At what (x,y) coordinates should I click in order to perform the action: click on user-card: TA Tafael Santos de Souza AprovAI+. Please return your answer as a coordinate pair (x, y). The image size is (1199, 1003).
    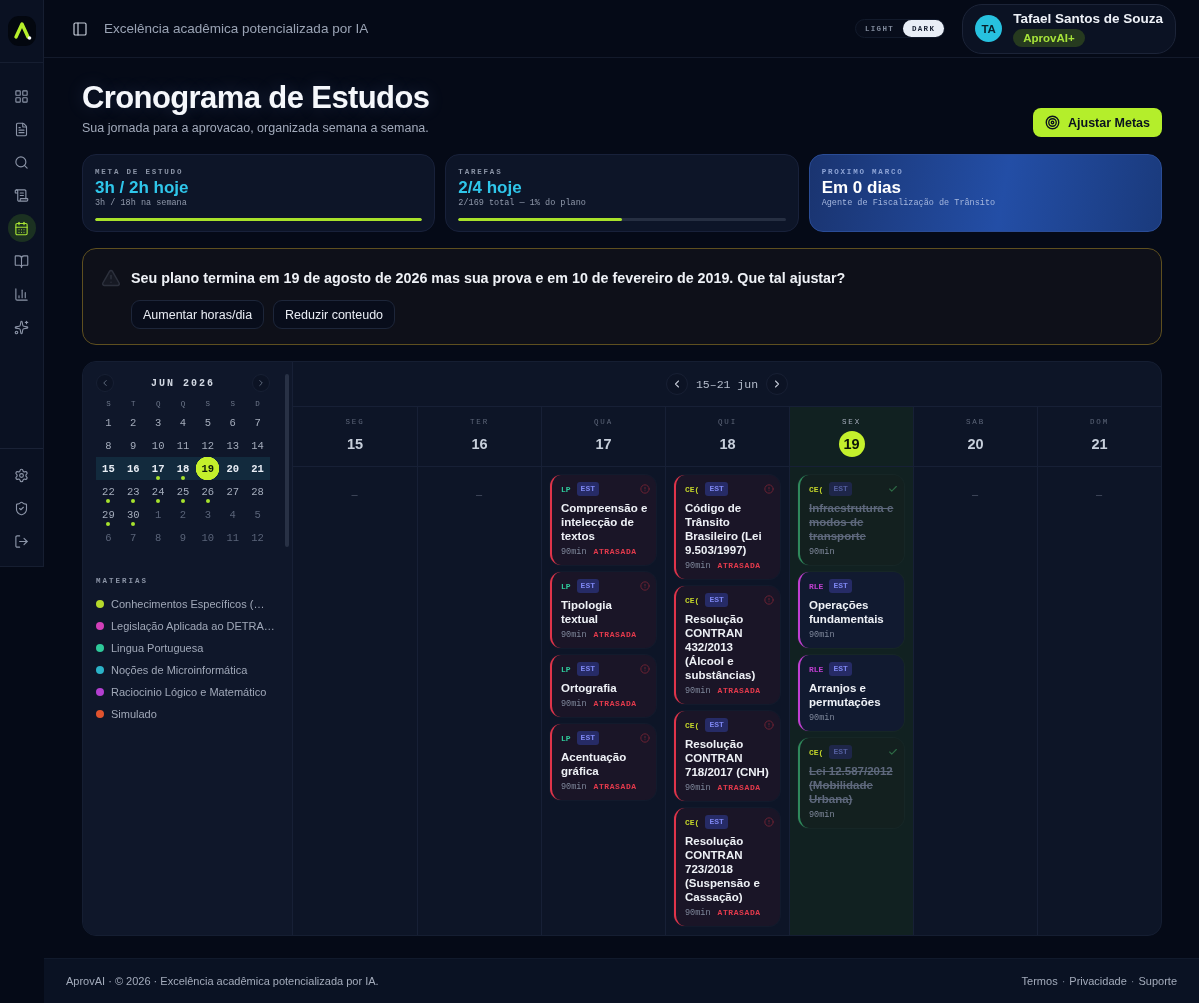
    Looking at the image, I should click on (1069, 28).